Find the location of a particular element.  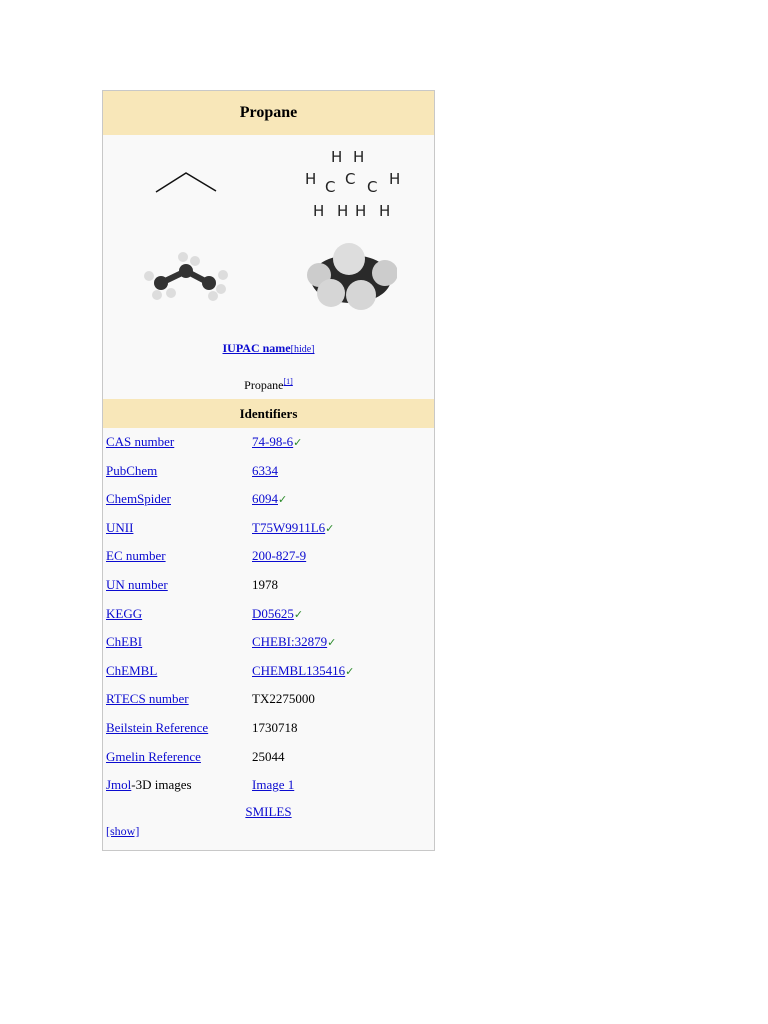

3d-models-row is located at coordinates (268, 276).